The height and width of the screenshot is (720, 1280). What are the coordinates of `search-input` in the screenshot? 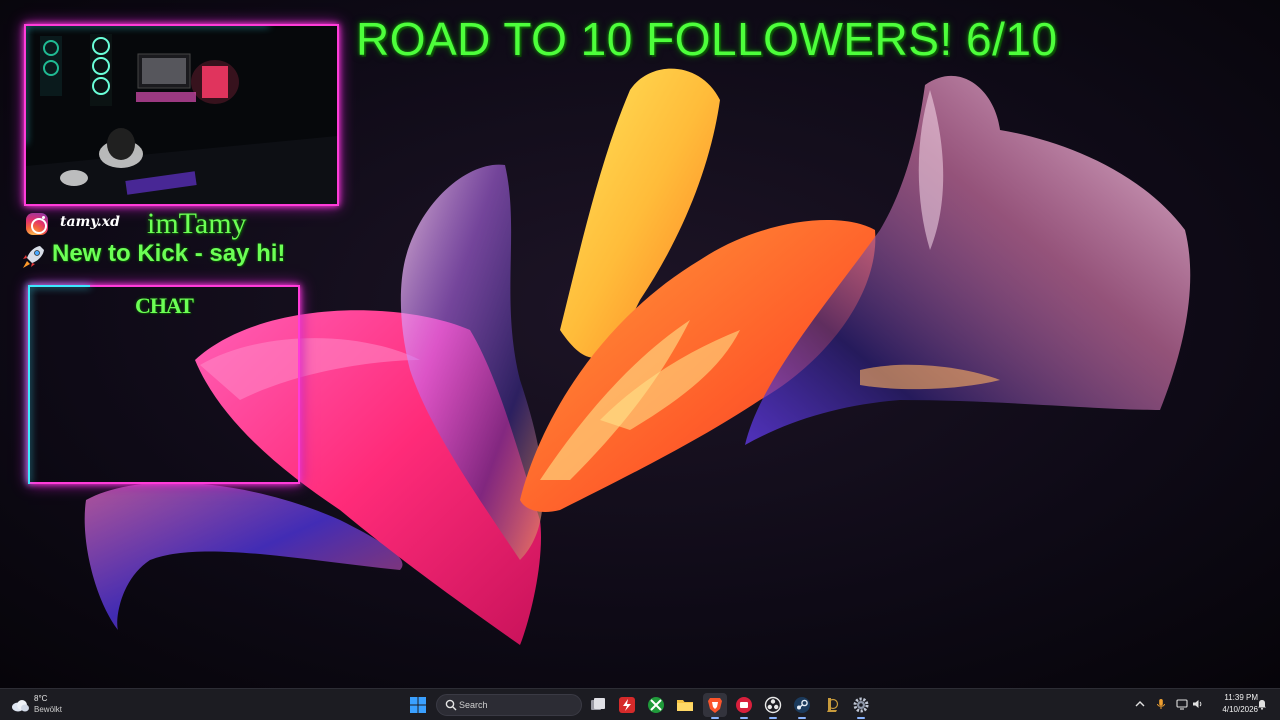 It's located at (514, 705).